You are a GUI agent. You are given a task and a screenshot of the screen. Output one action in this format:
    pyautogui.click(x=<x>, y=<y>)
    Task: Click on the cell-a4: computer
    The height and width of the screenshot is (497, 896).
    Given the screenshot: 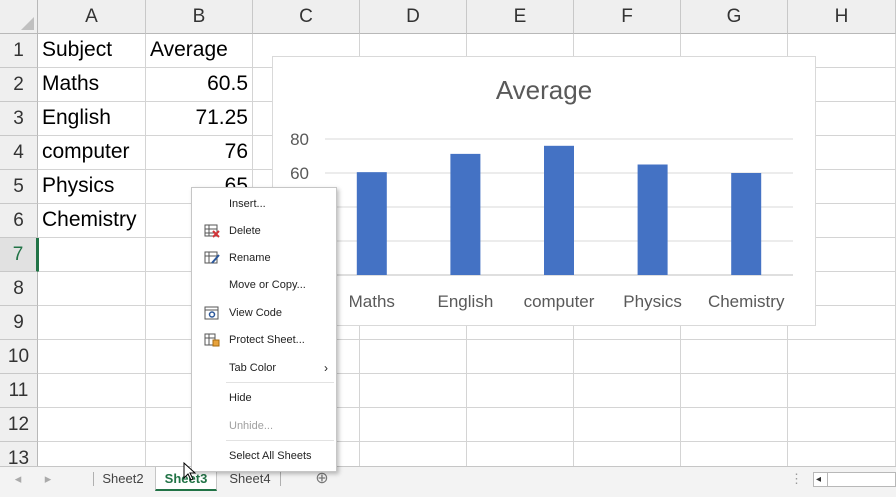 What is the action you would take?
    pyautogui.click(x=92, y=153)
    